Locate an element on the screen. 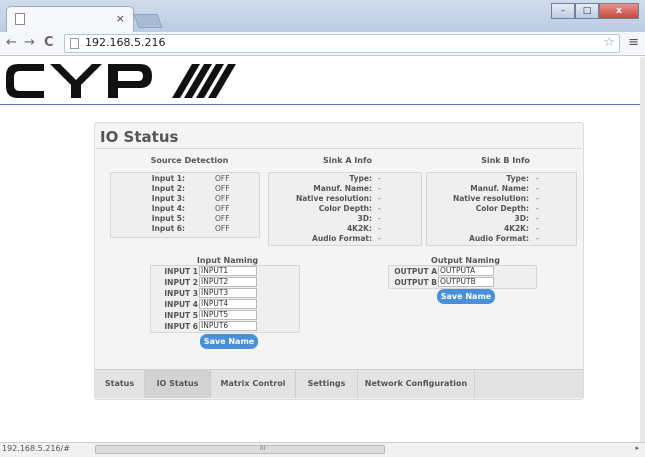 The image size is (645, 457). new-tab-button is located at coordinates (148, 21).